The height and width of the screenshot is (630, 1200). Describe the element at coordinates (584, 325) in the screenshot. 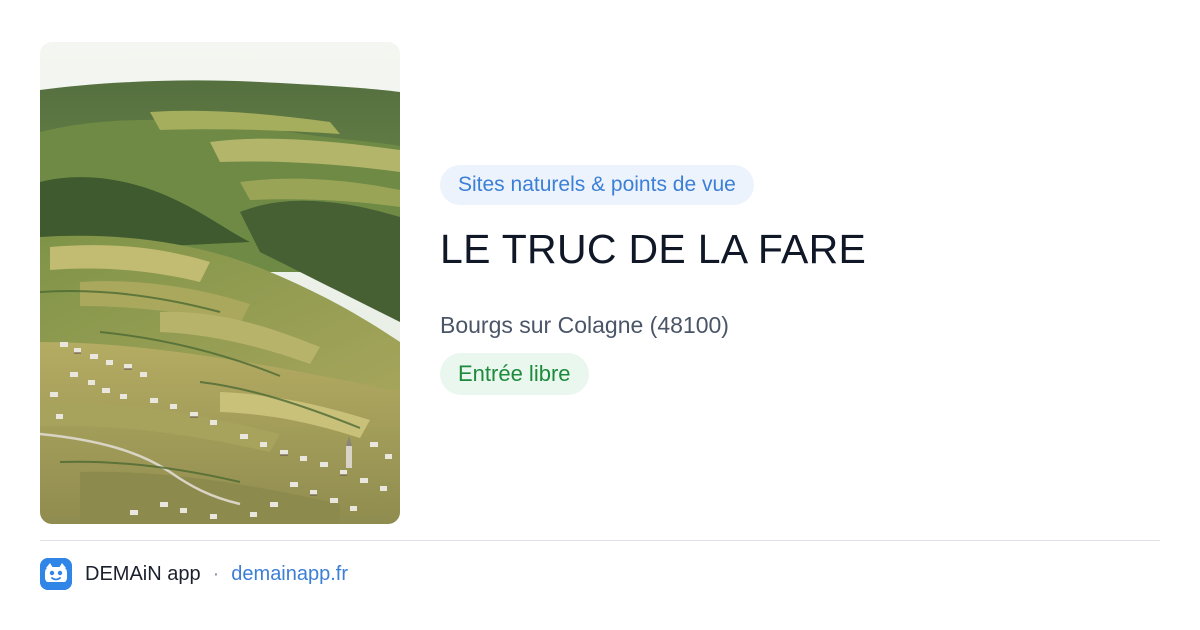

I see `place-location: Bourgs sur Colagne (48100)` at that location.